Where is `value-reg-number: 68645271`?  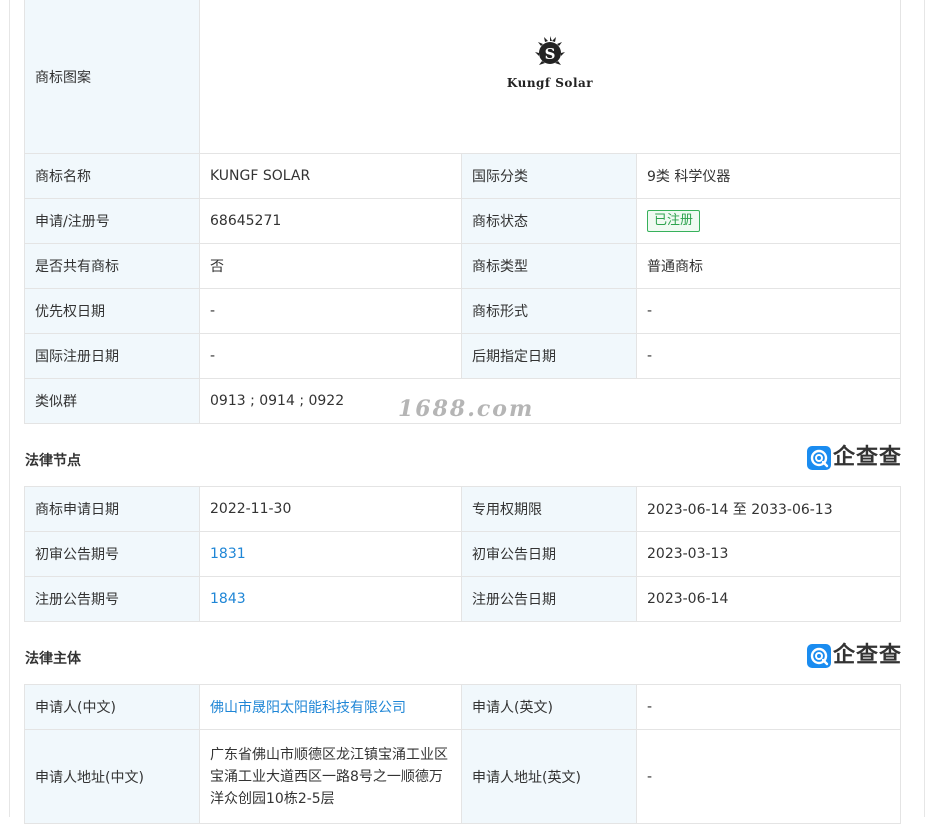 value-reg-number: 68645271 is located at coordinates (330, 221).